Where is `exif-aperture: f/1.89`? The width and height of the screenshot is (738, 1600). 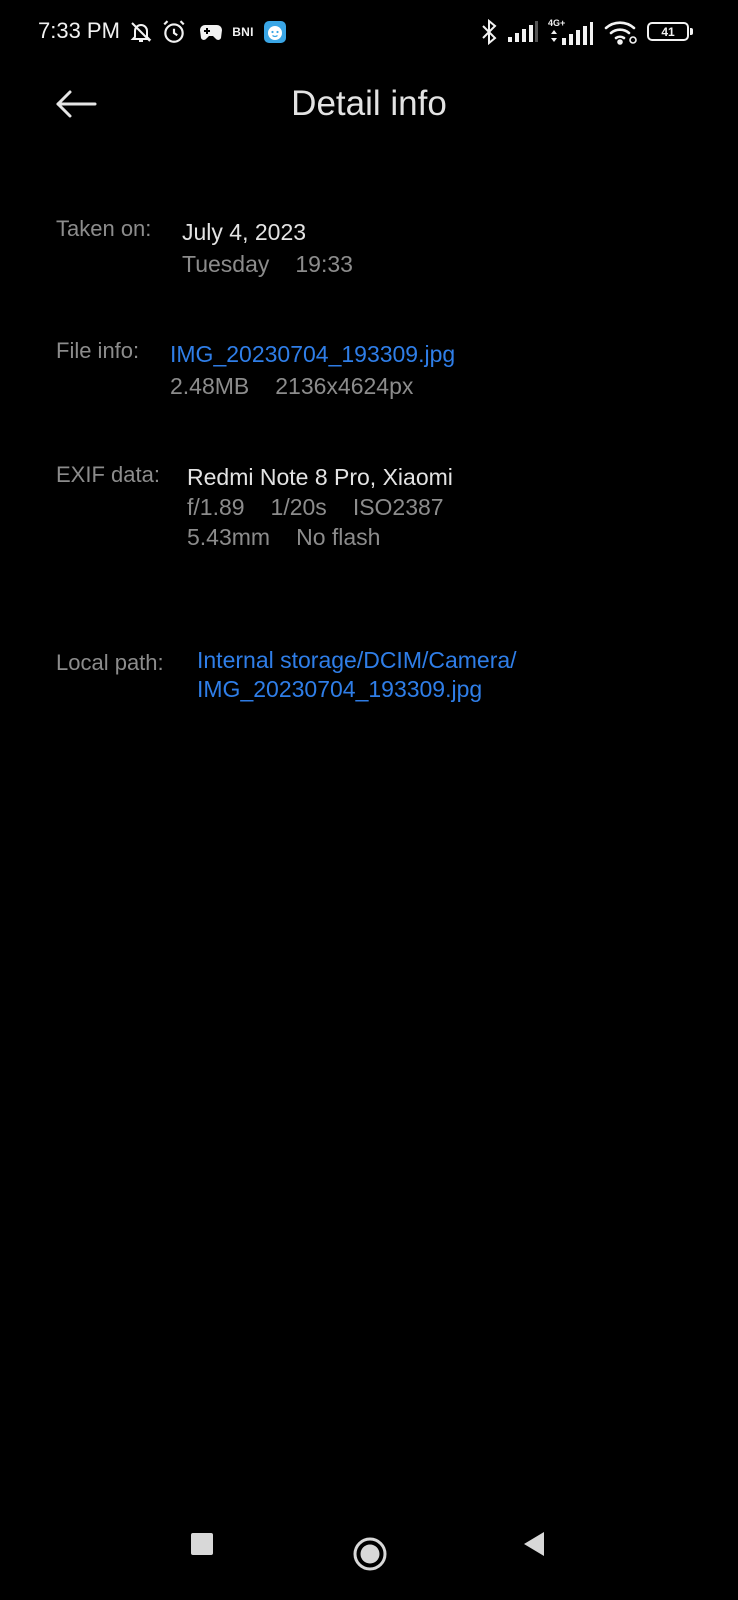
exif-aperture: f/1.89 is located at coordinates (216, 507).